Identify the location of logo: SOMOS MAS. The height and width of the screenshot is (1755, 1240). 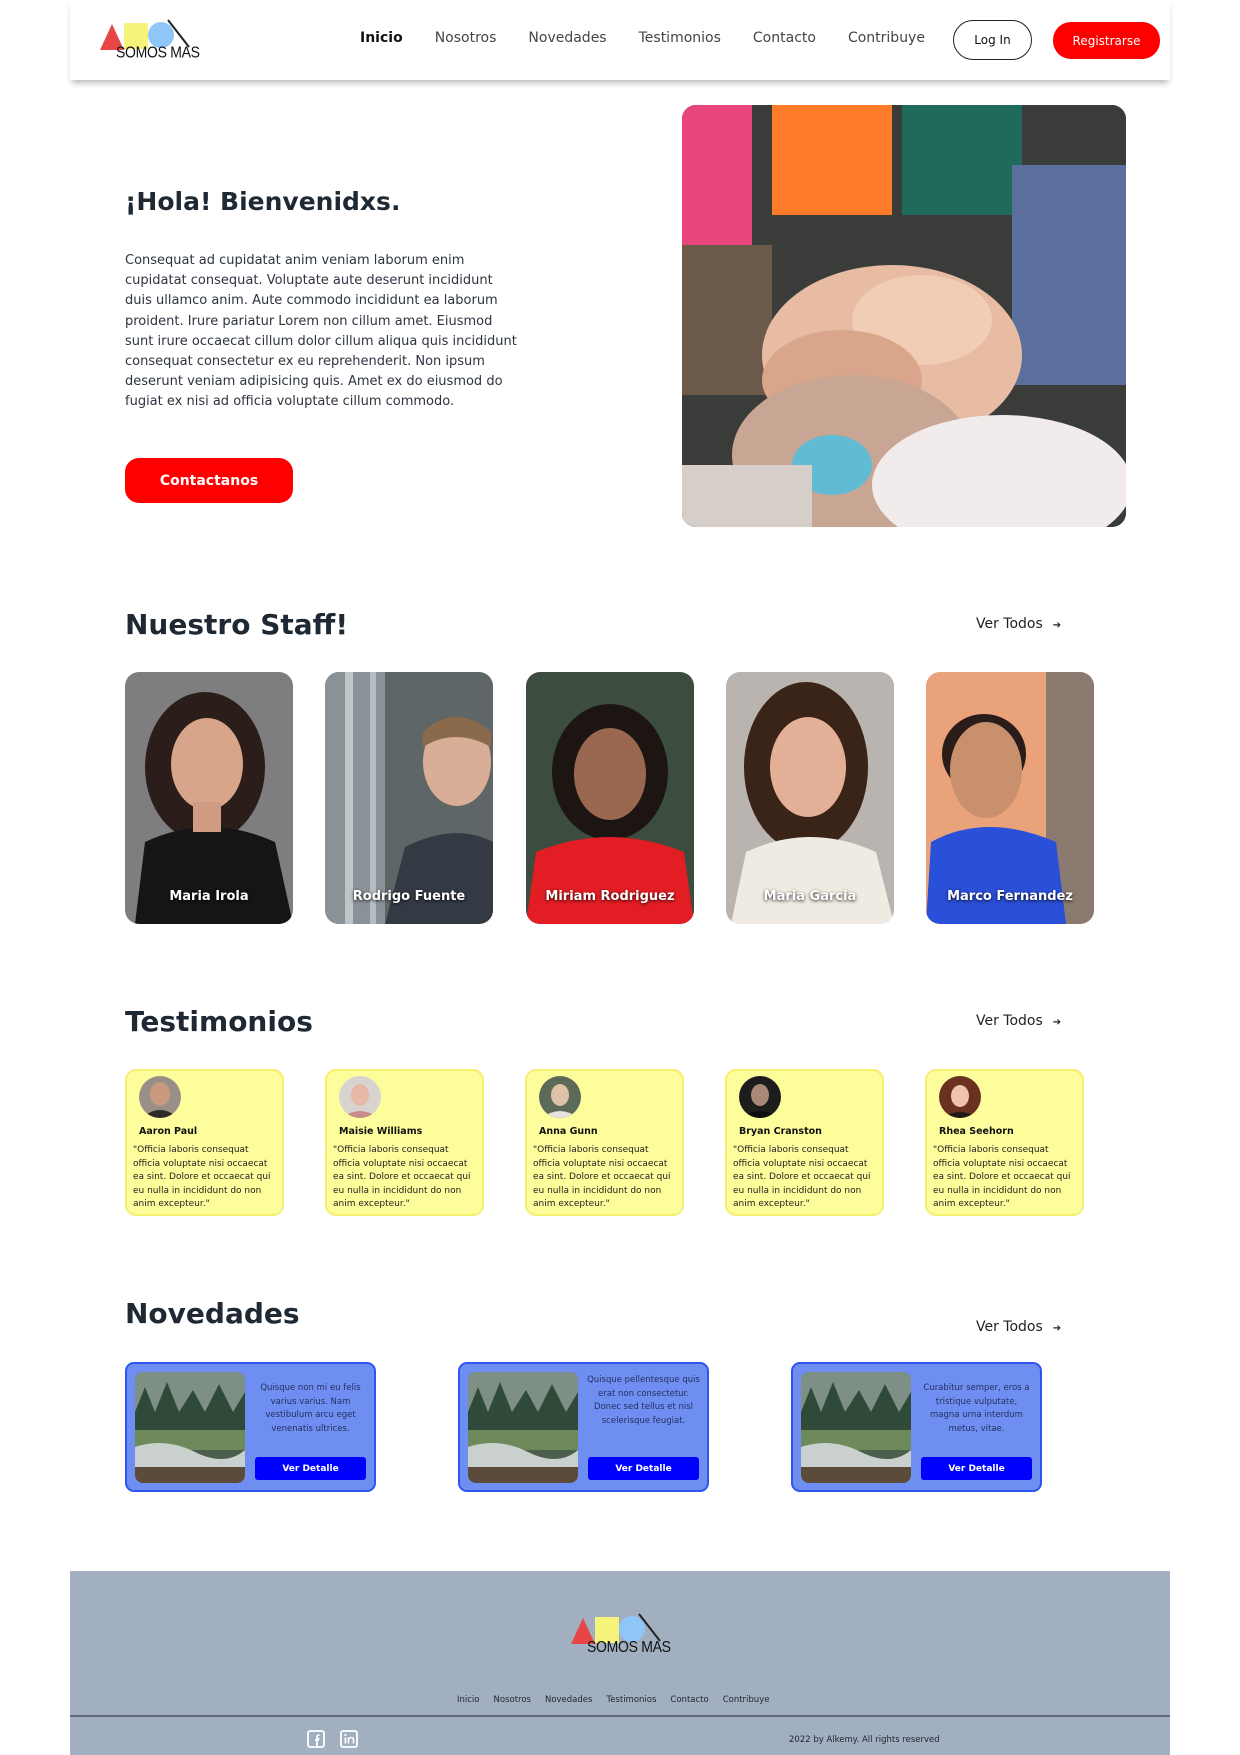
(150, 40).